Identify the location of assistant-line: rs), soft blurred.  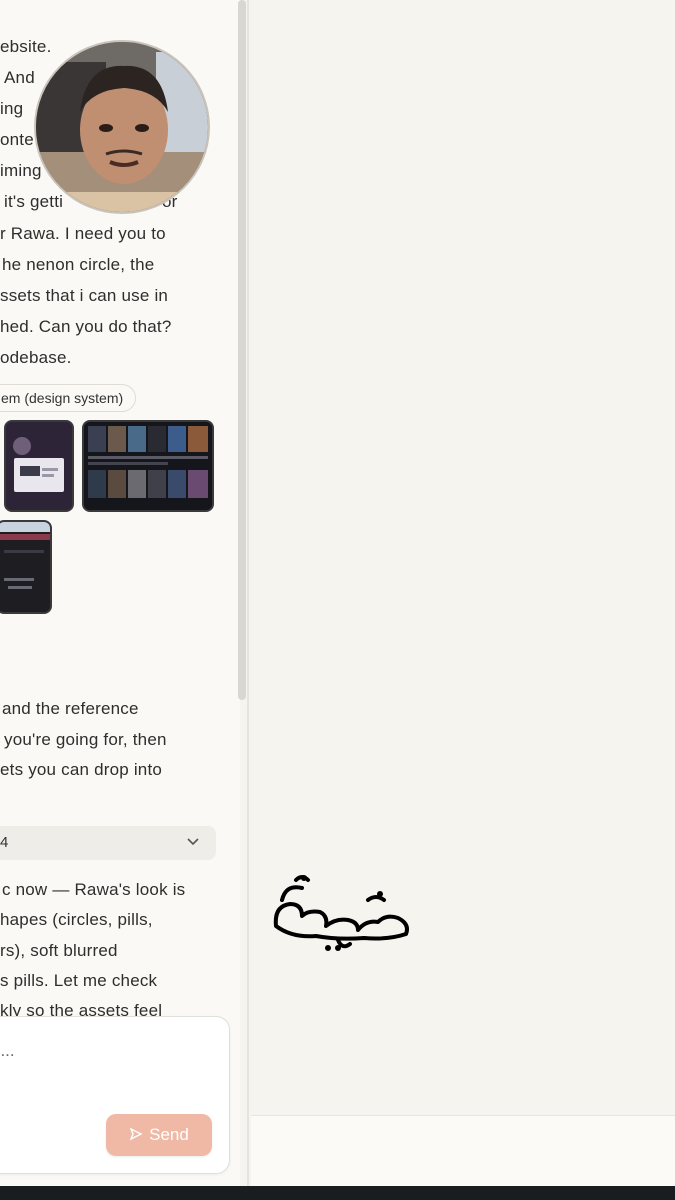
(59, 950).